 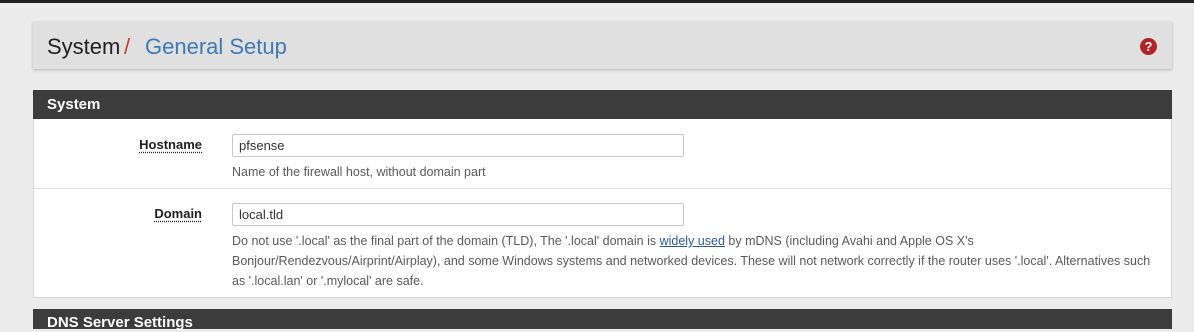 I want to click on hostname-input, so click(x=458, y=145).